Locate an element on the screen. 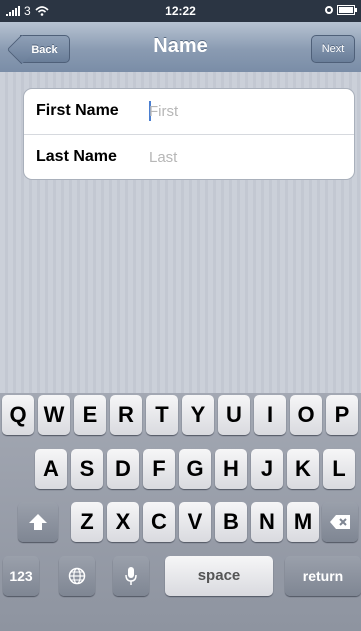  key-a: A is located at coordinates (51, 469).